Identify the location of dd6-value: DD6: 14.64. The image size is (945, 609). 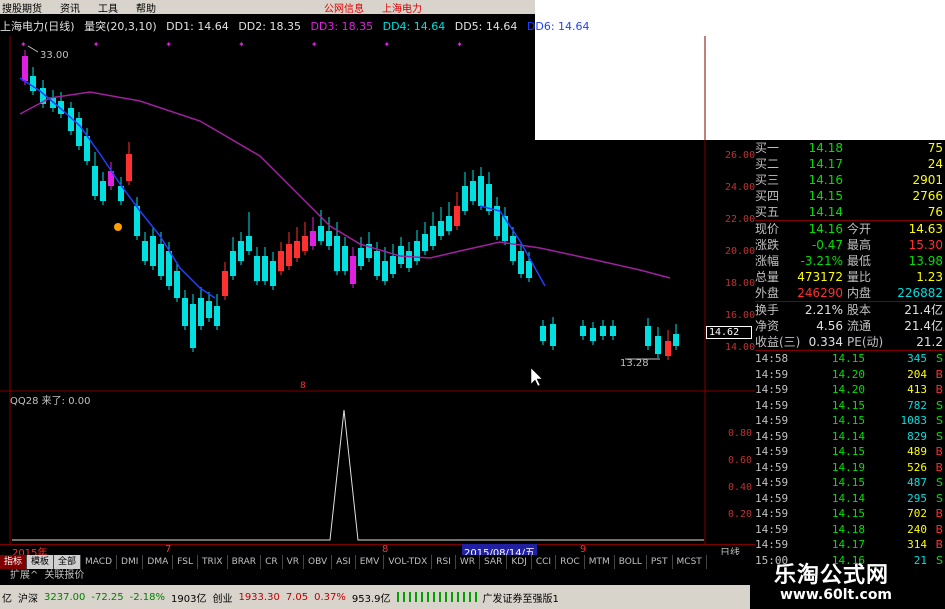
(558, 26).